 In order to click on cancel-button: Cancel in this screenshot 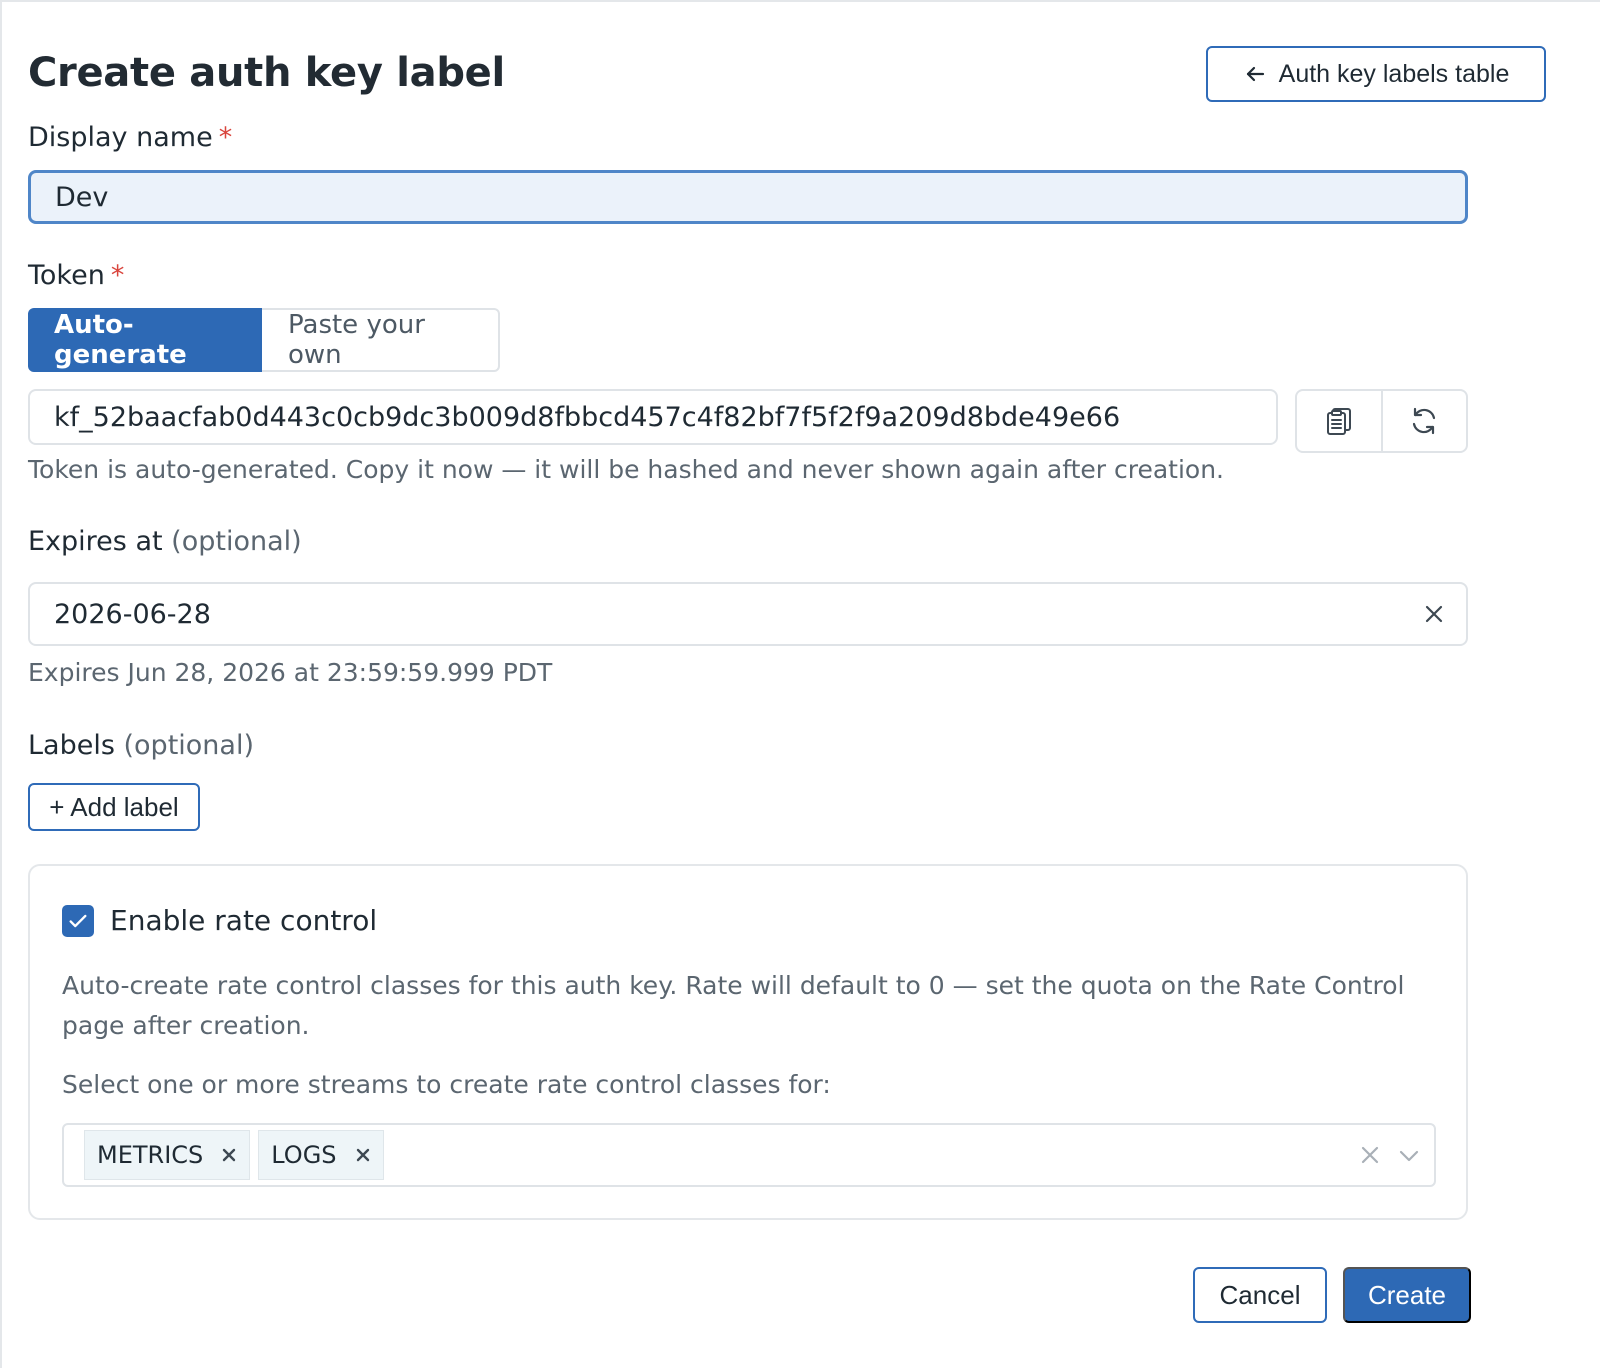, I will do `click(1260, 1295)`.